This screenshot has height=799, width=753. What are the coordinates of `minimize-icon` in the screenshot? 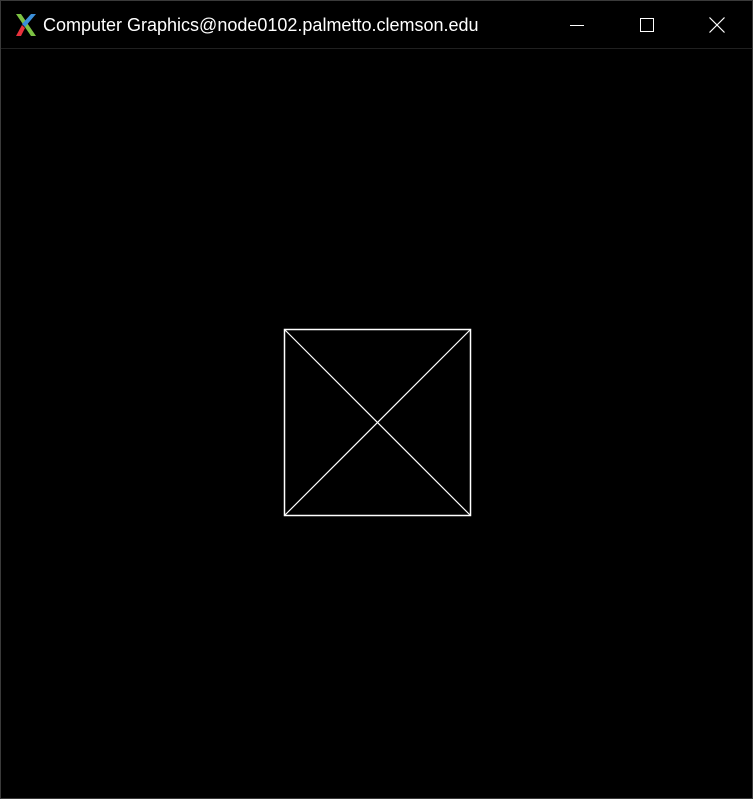 It's located at (577, 25).